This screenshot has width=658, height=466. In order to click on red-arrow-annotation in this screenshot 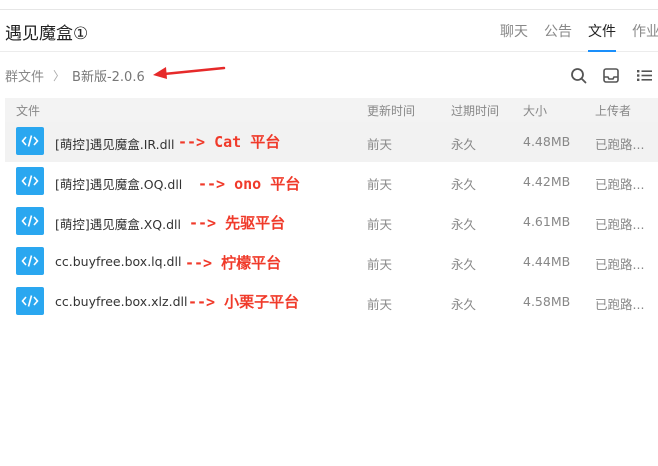, I will do `click(189, 72)`.